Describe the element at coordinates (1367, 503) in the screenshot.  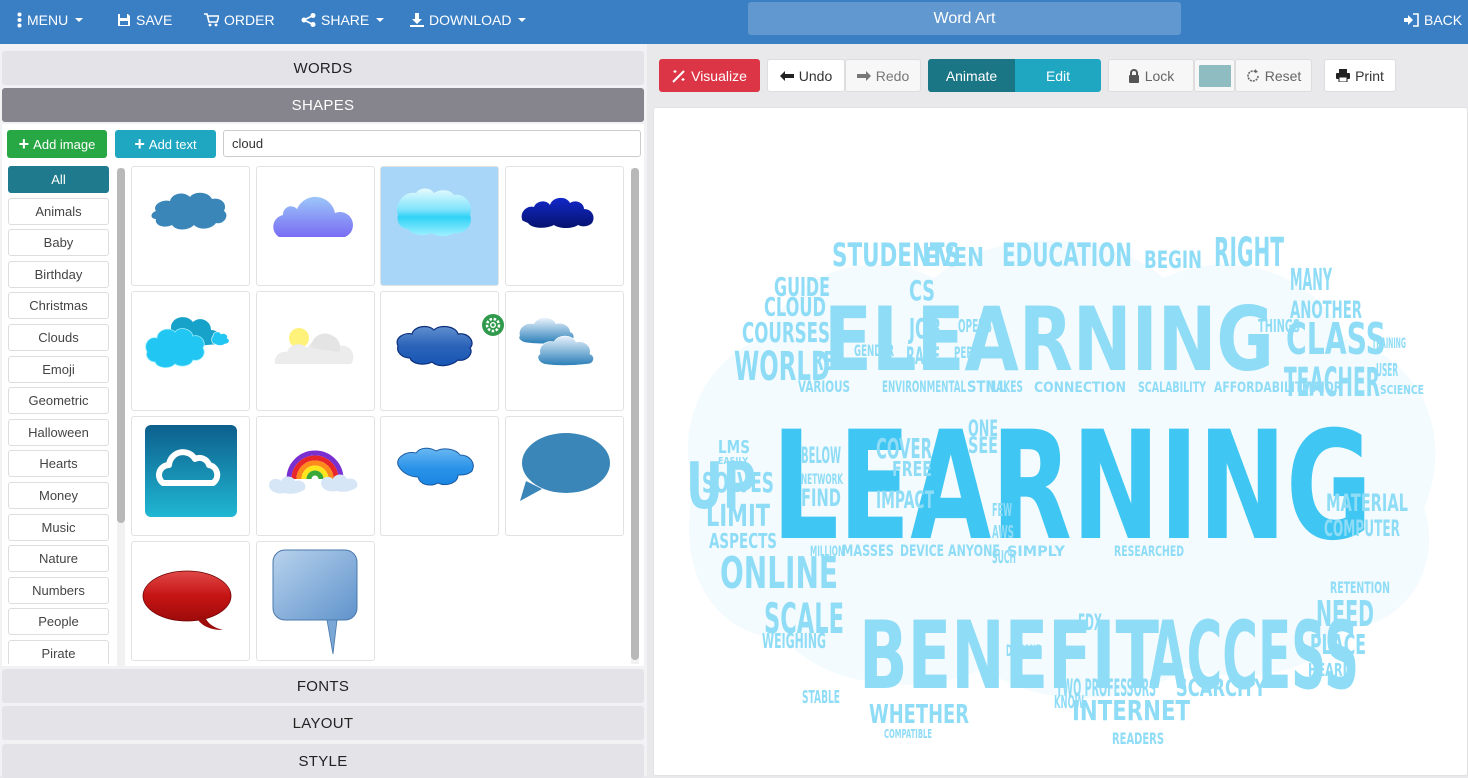
I see `word-material: MATERIAL` at that location.